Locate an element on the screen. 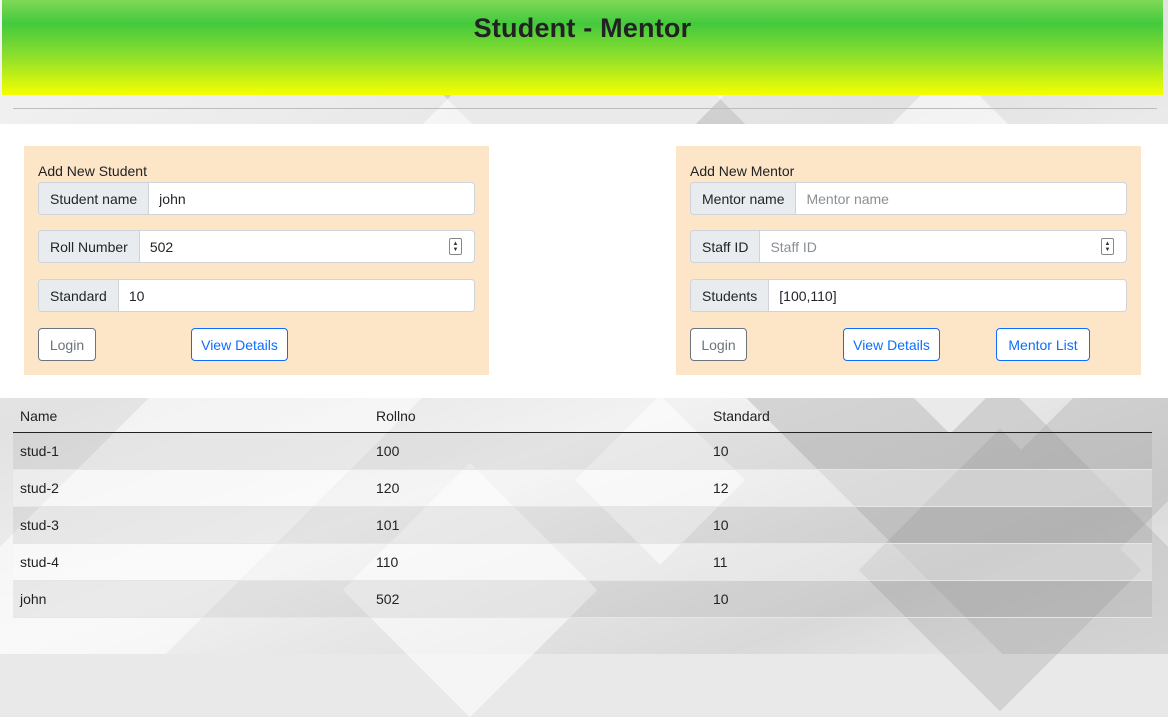 This screenshot has width=1168, height=717. staff-id-input is located at coordinates (930, 246).